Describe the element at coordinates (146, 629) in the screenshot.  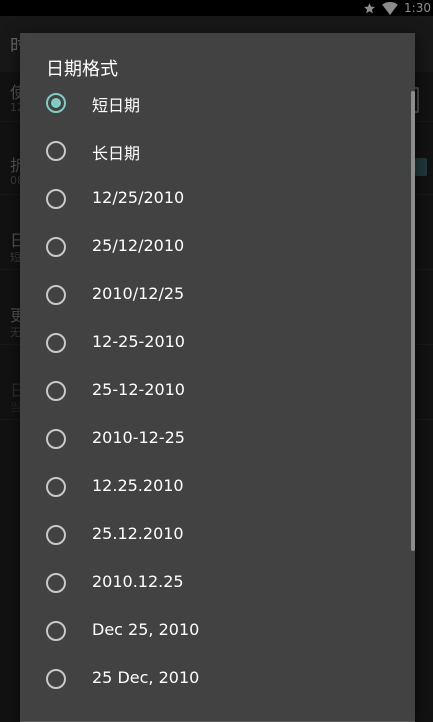
I see `option-label: Dec 25, 2010` at that location.